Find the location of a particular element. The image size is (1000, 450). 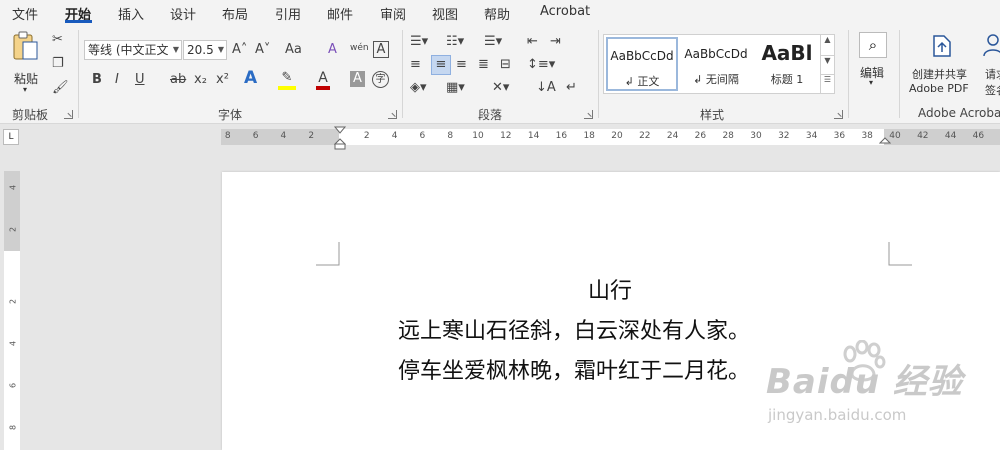

text-effects-icon: A is located at coordinates (250, 78).